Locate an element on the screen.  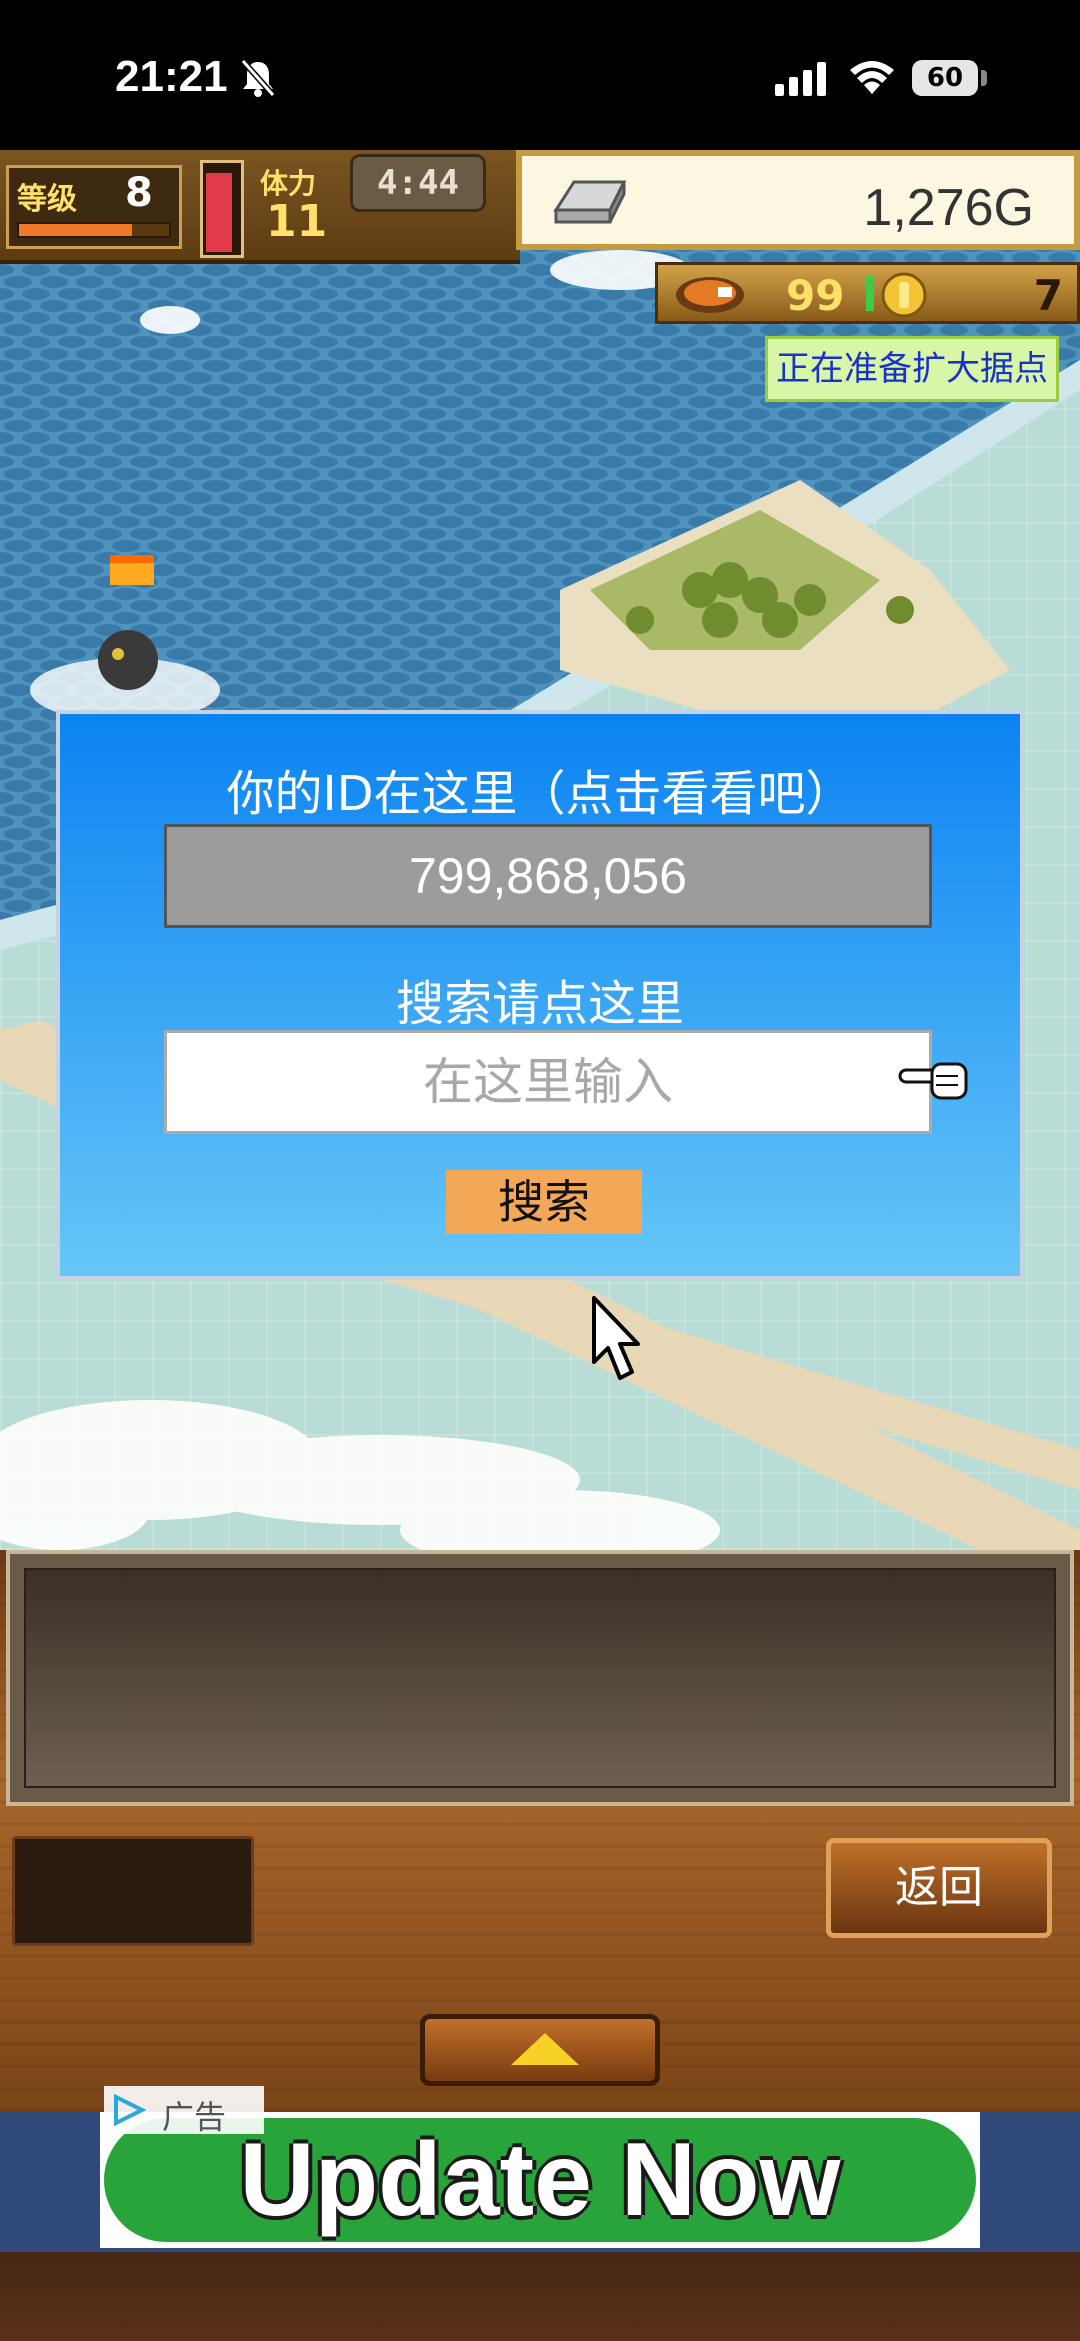
bell-off-icon is located at coordinates (258, 78).